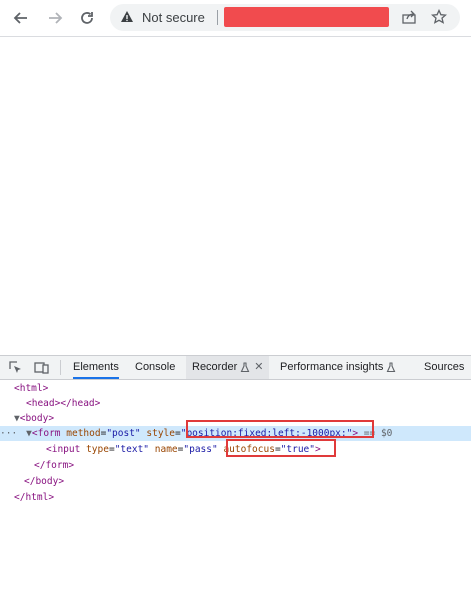 This screenshot has width=471, height=608. I want to click on security-status-label: Not secure, so click(173, 17).